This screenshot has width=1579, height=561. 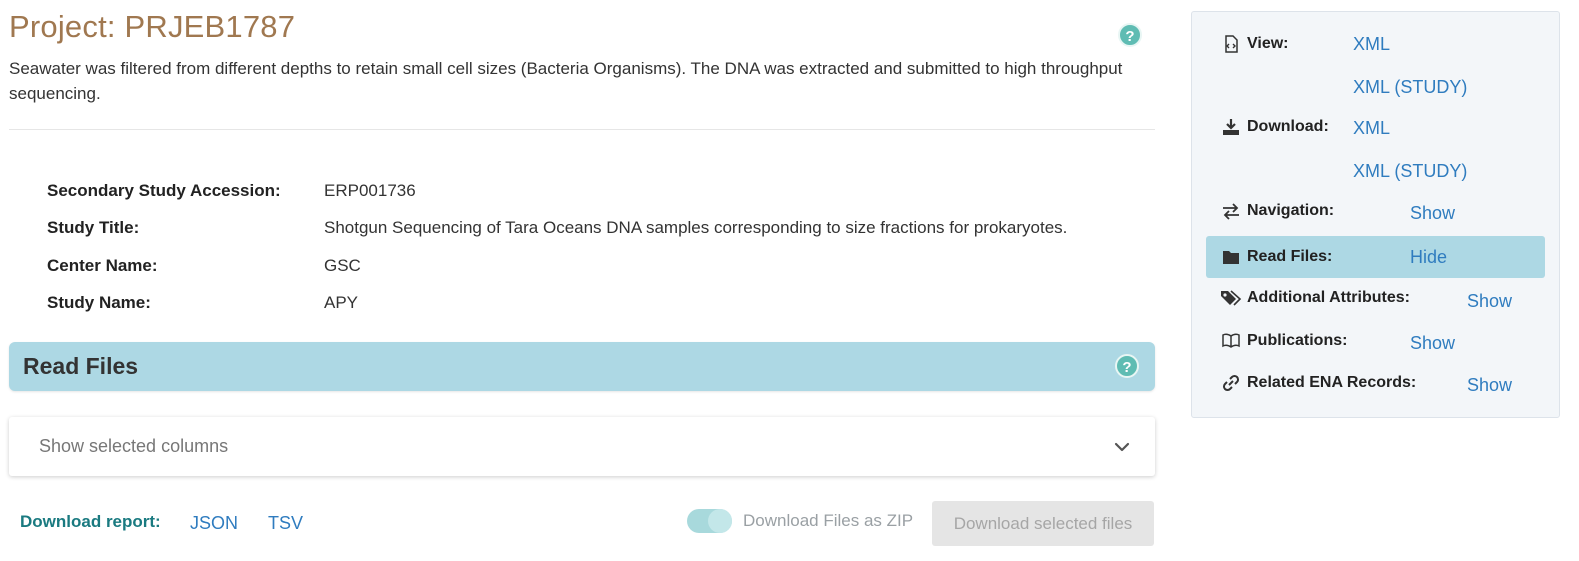 I want to click on folder-icon, so click(x=1231, y=257).